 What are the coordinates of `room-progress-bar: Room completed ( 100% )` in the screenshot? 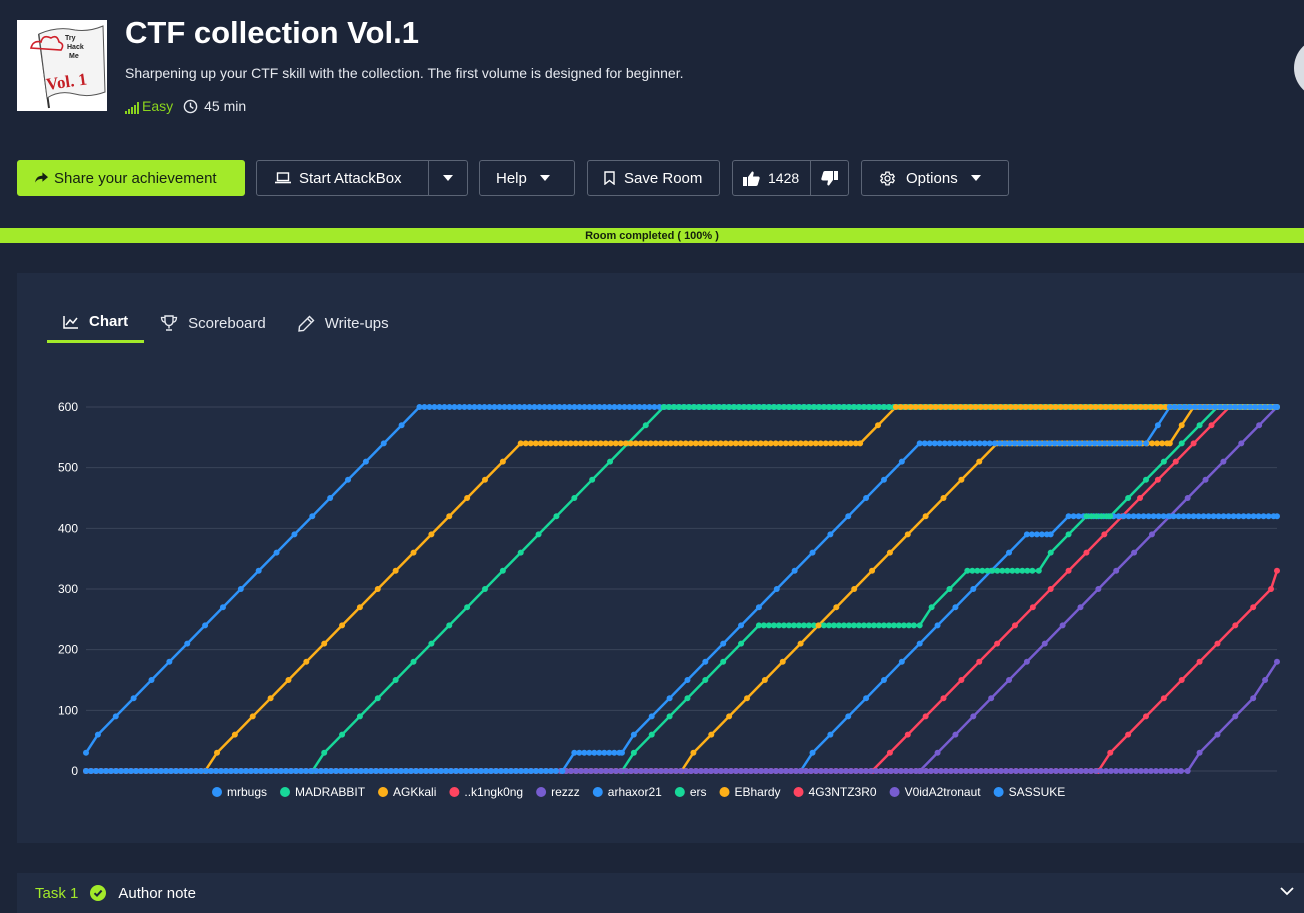 It's located at (652, 235).